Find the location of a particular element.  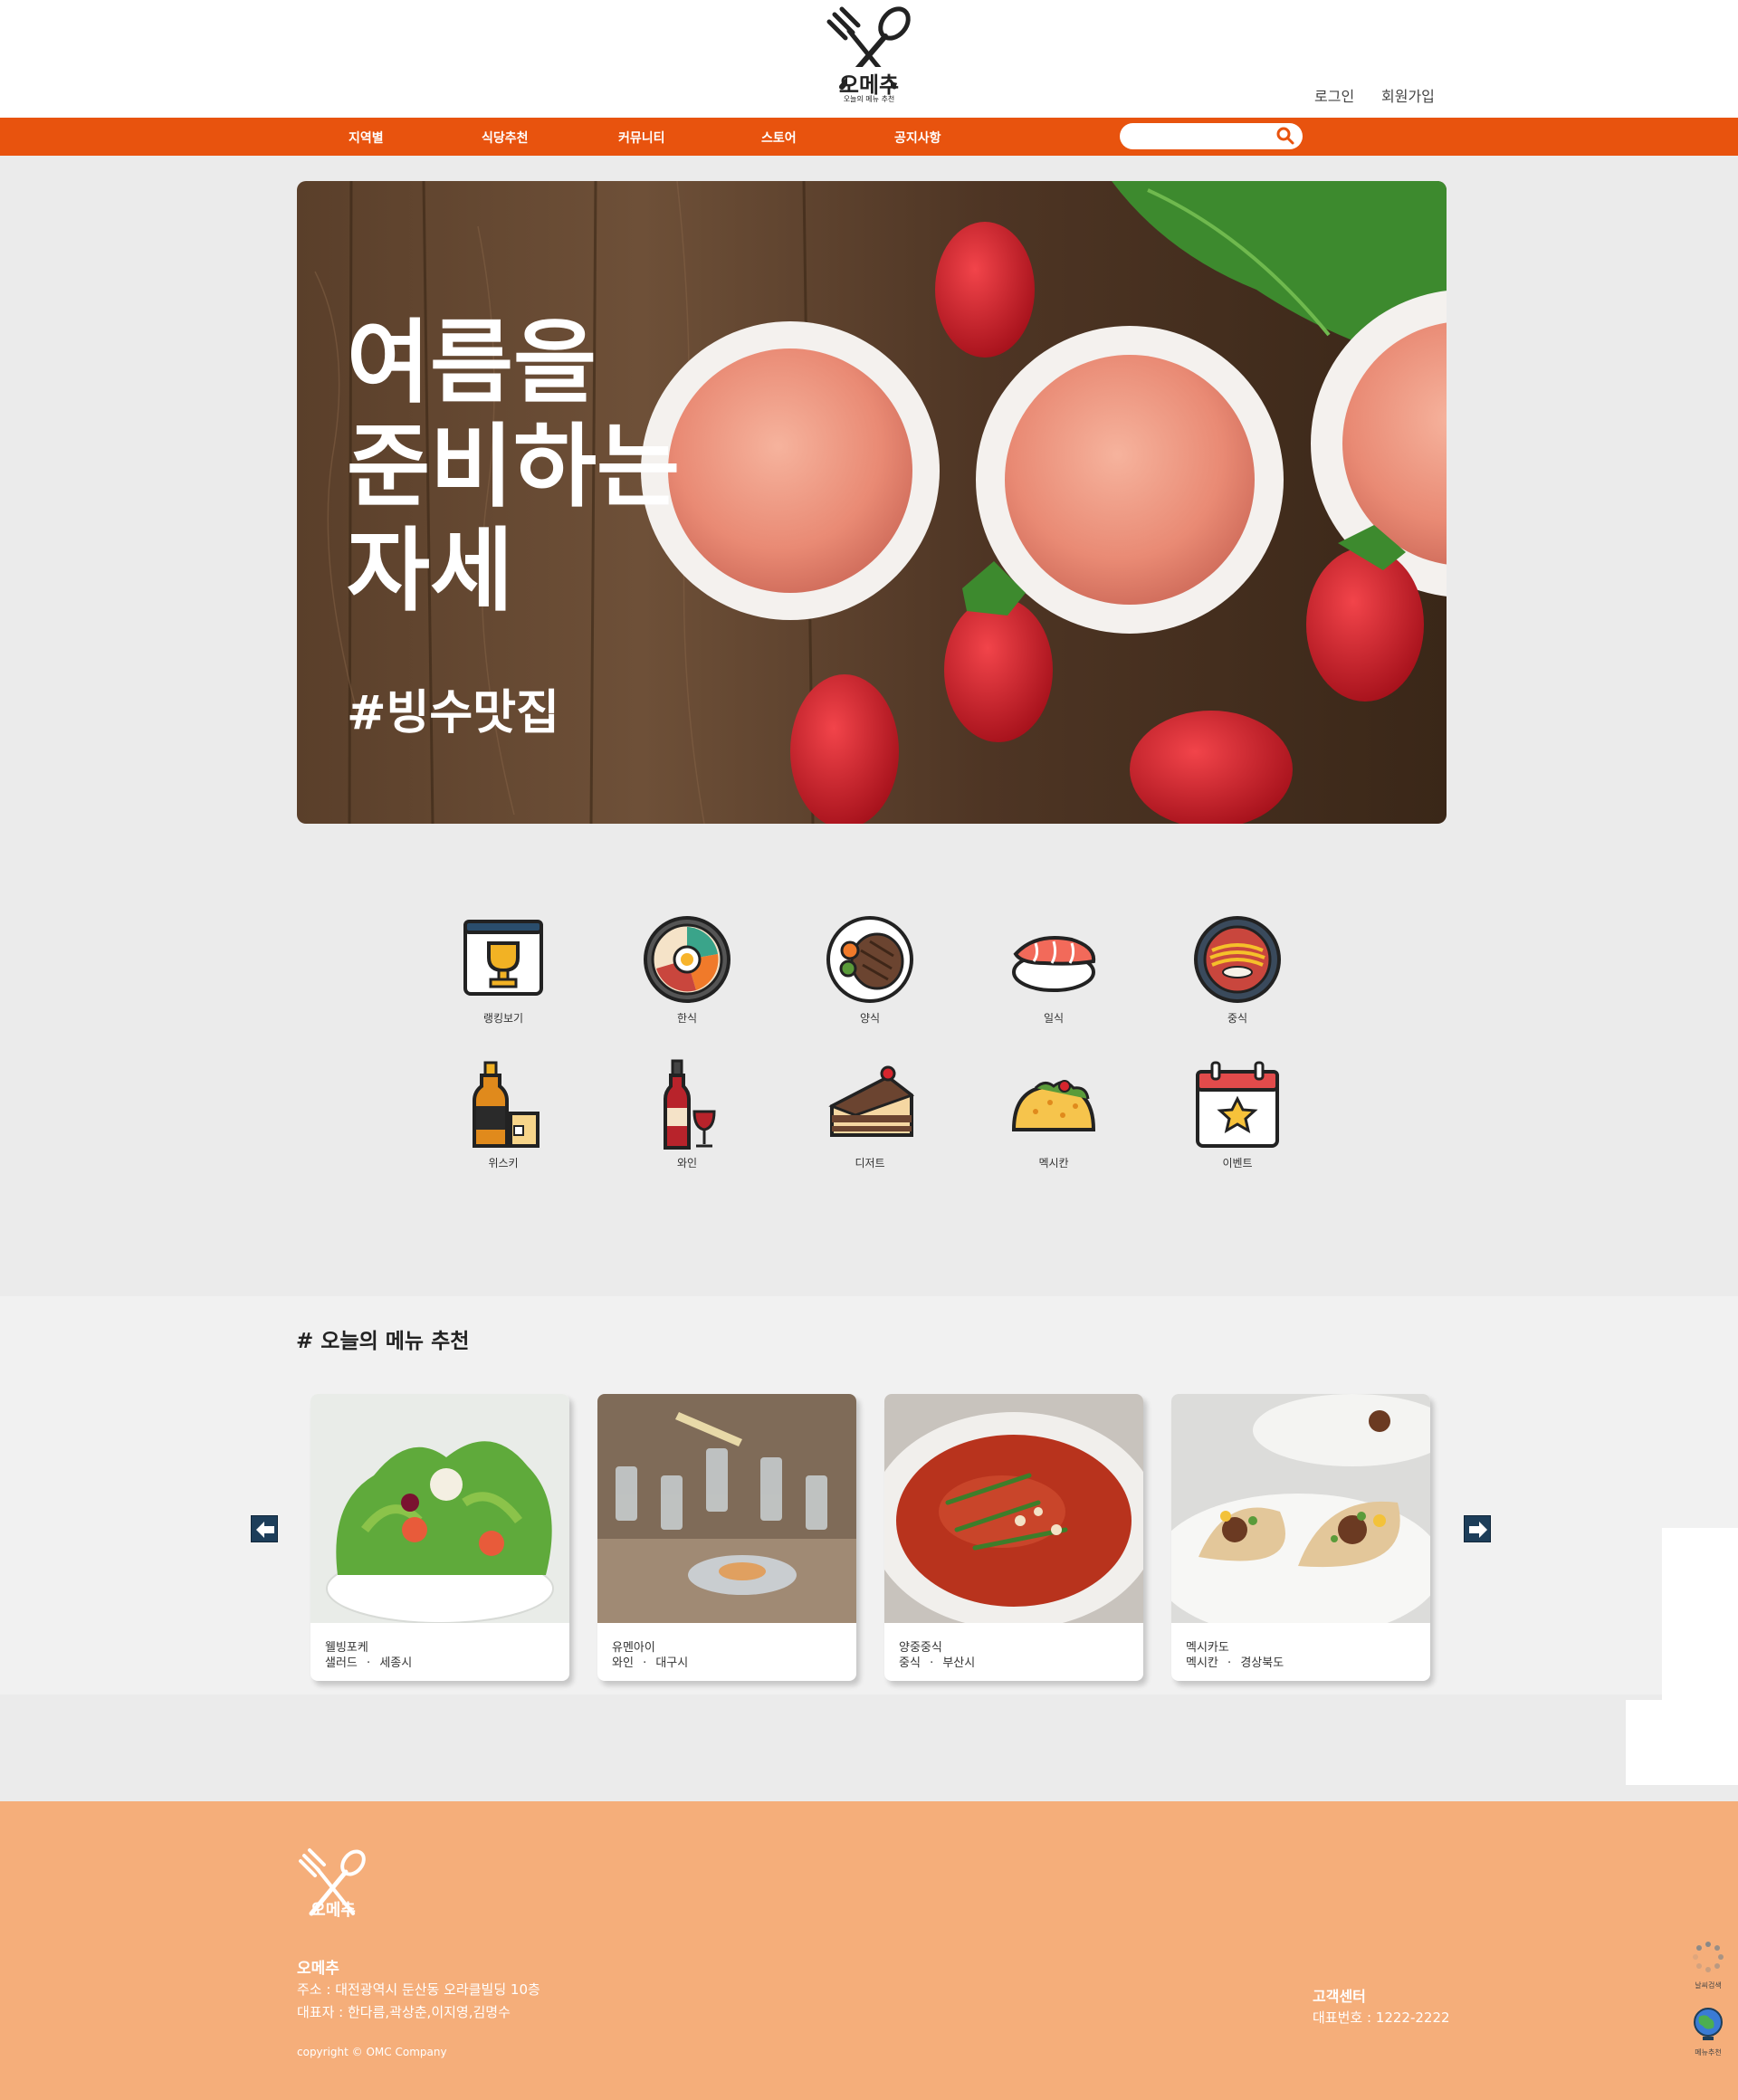

card-meta: 샐러드 · 세종시 is located at coordinates (368, 1661).